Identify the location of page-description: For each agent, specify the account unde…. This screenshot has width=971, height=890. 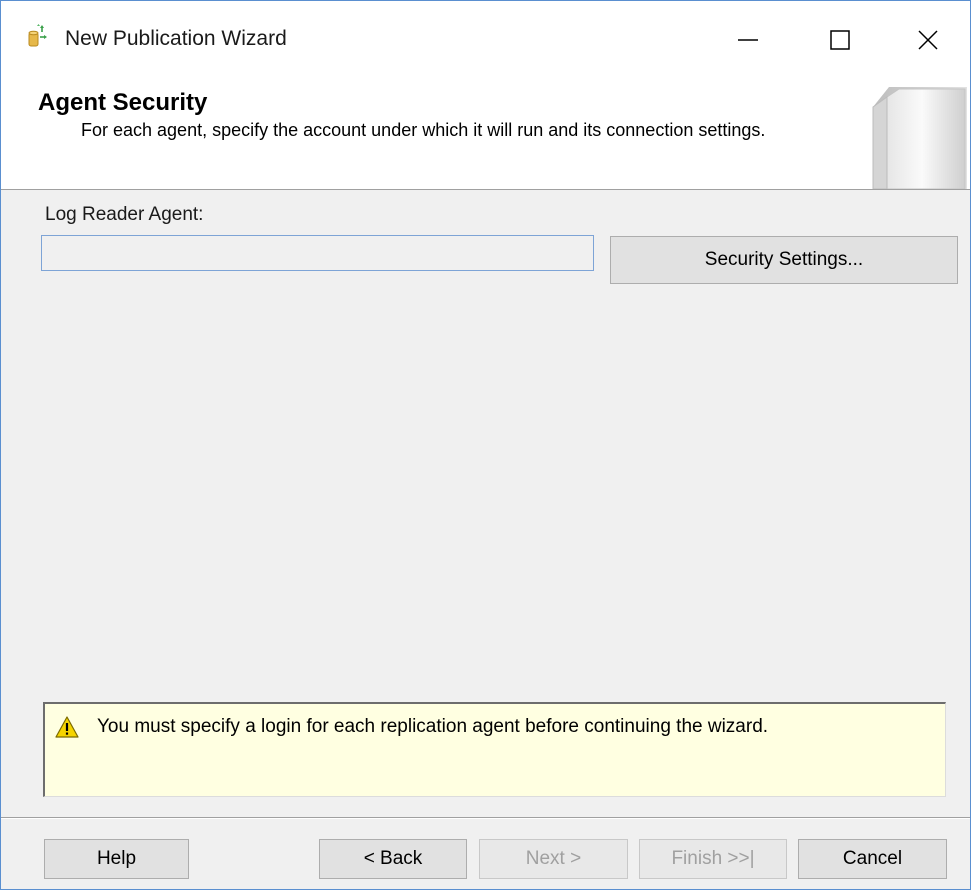
(423, 130).